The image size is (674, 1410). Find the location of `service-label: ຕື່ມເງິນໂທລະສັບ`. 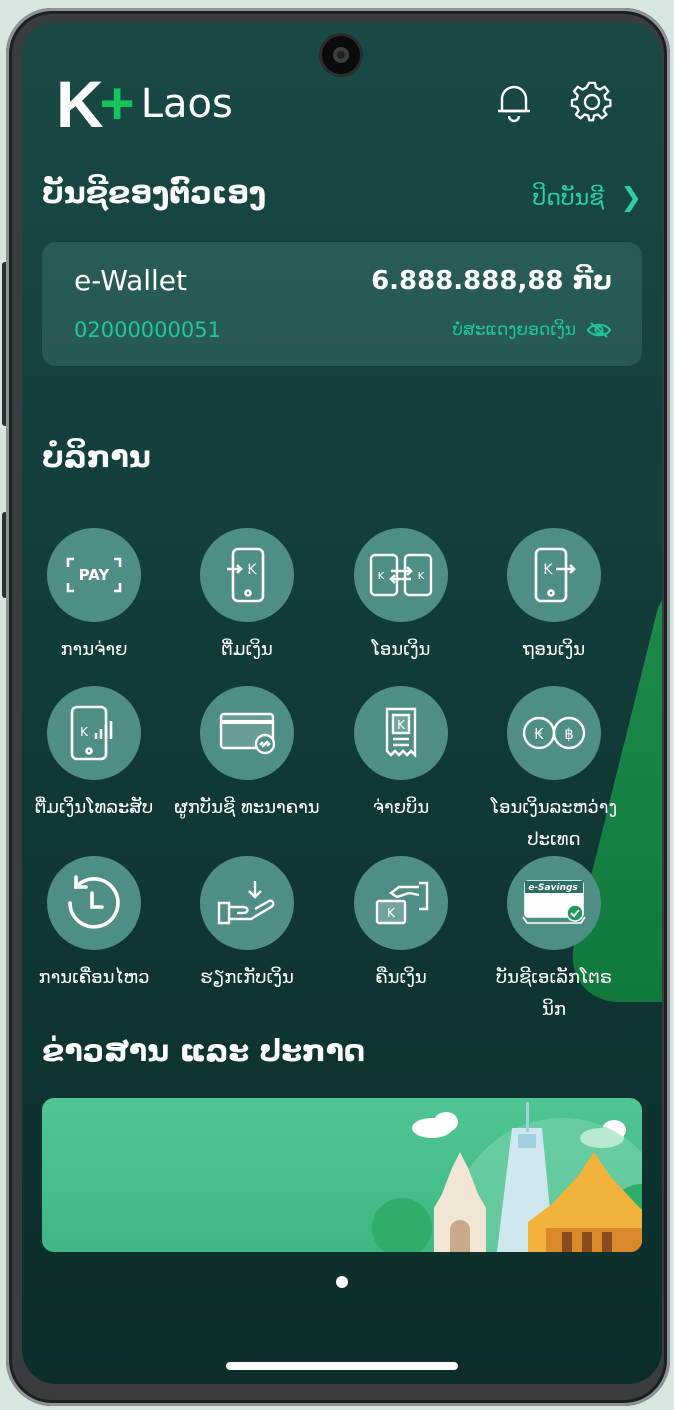

service-label: ຕື່ມເງິນໂທລະສັບ is located at coordinates (94, 807).